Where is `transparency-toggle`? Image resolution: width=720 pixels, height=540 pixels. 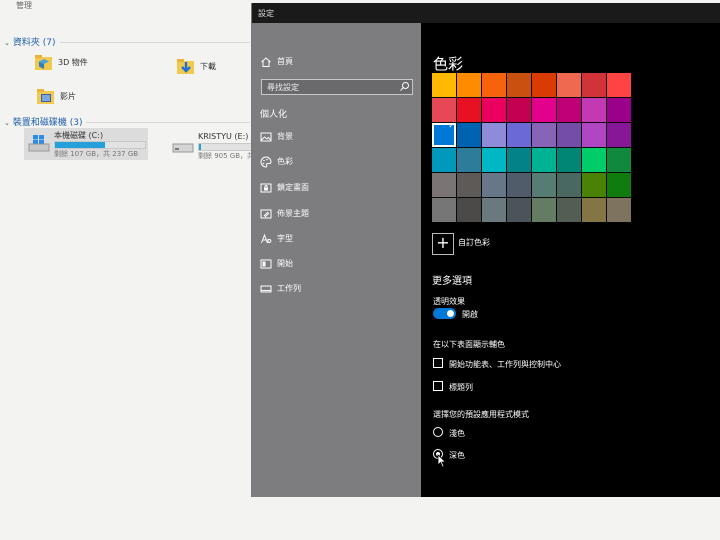
transparency-toggle is located at coordinates (444, 313).